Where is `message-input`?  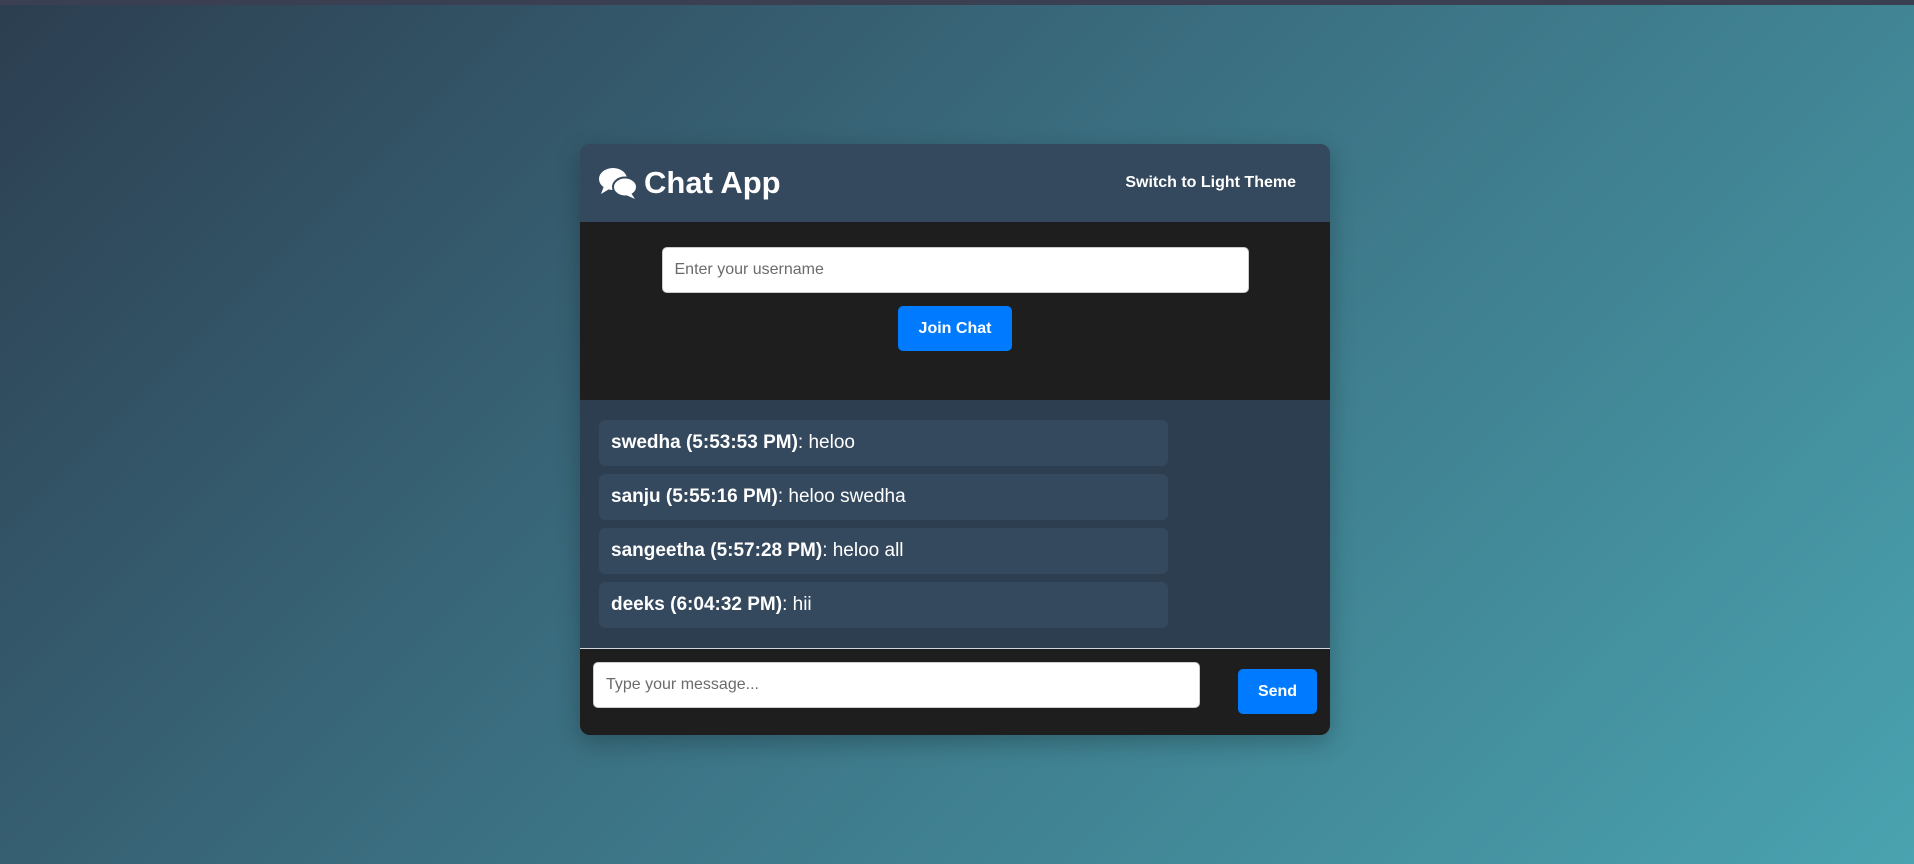 message-input is located at coordinates (896, 685).